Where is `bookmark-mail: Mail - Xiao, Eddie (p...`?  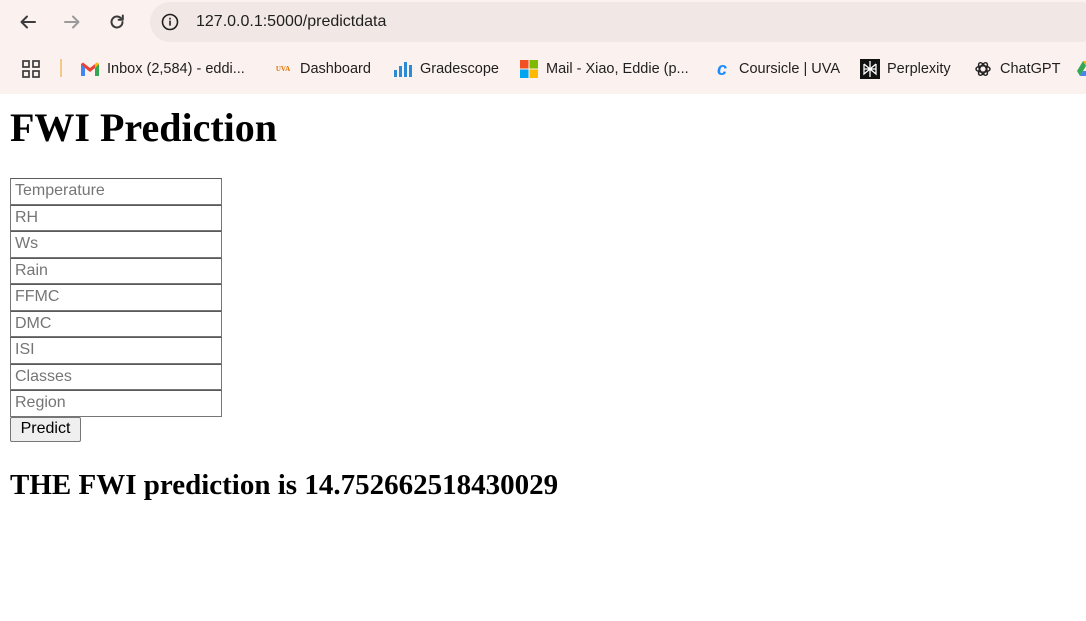
bookmark-mail: Mail - Xiao, Eddie (p... is located at coordinates (604, 69).